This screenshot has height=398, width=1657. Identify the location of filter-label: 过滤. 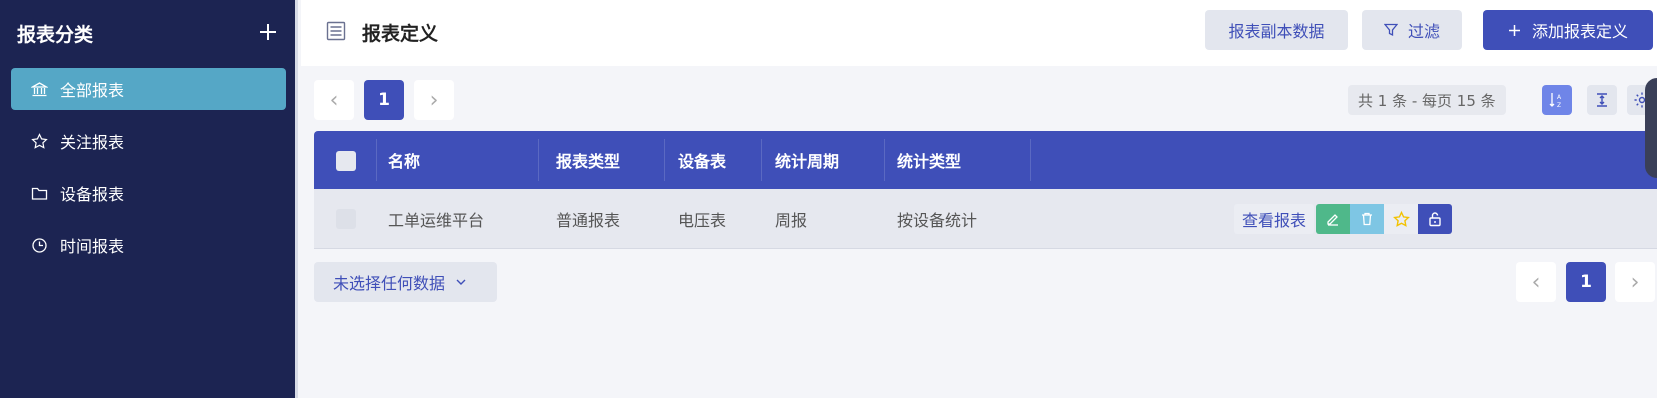
(1423, 31).